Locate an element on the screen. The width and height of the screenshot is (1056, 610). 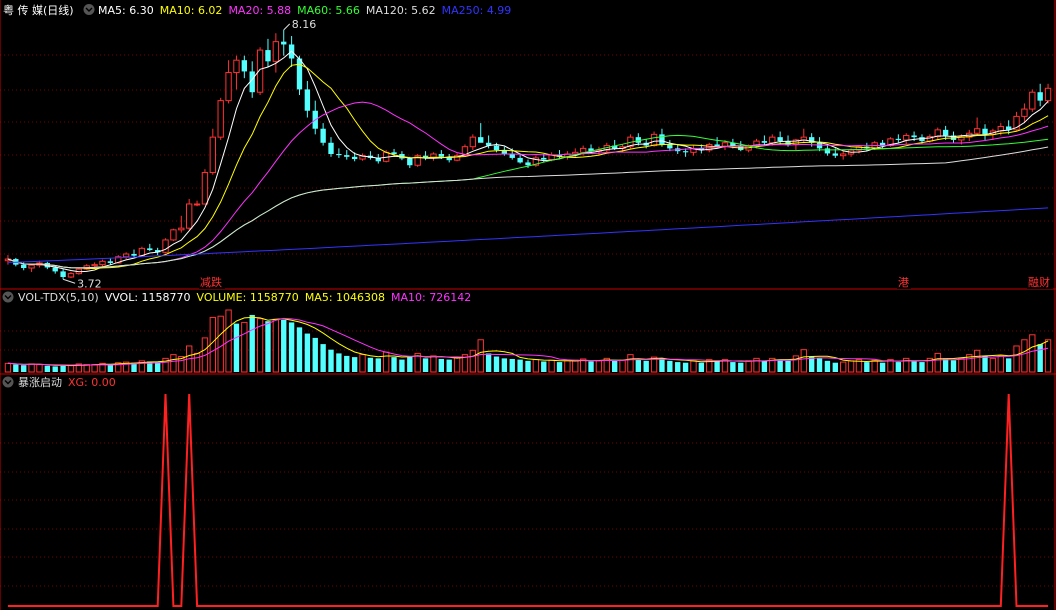
event-tag: 融财 is located at coordinates (1040, 281).